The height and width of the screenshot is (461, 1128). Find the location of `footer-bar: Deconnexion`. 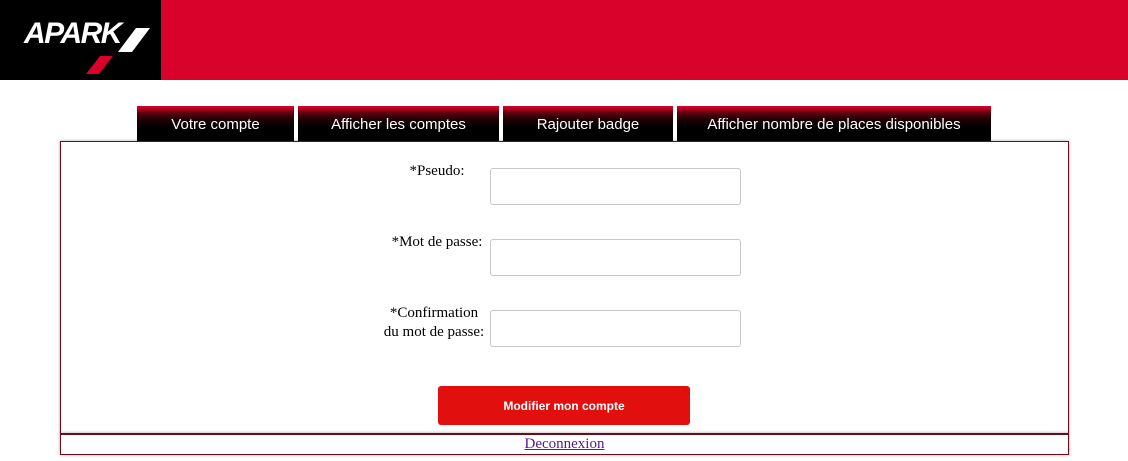

footer-bar: Deconnexion is located at coordinates (564, 444).